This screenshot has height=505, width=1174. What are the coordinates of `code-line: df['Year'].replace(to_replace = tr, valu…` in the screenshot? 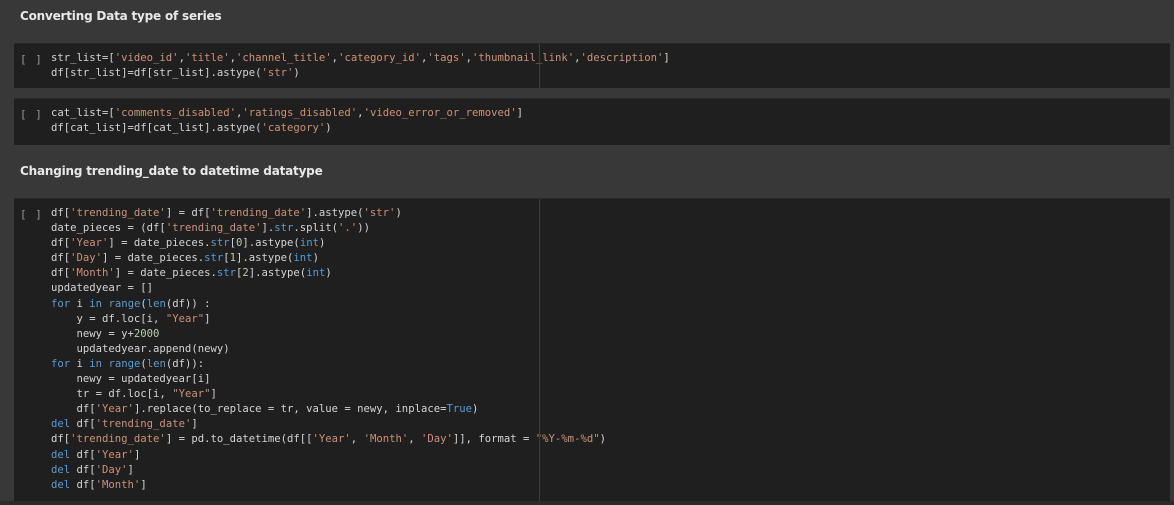 It's located at (265, 409).